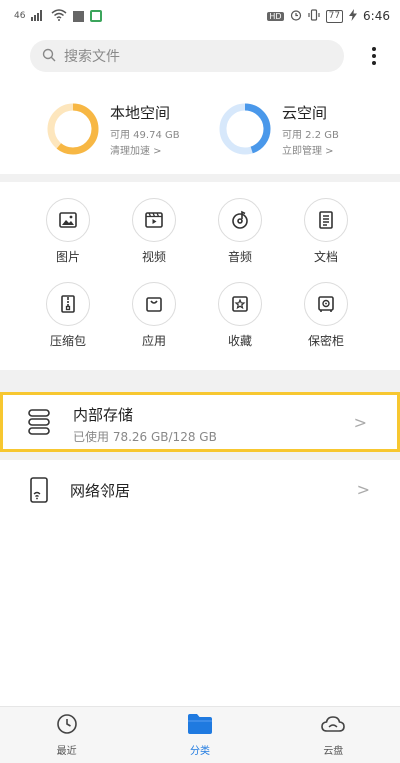  I want to click on clock-icon, so click(67, 726).